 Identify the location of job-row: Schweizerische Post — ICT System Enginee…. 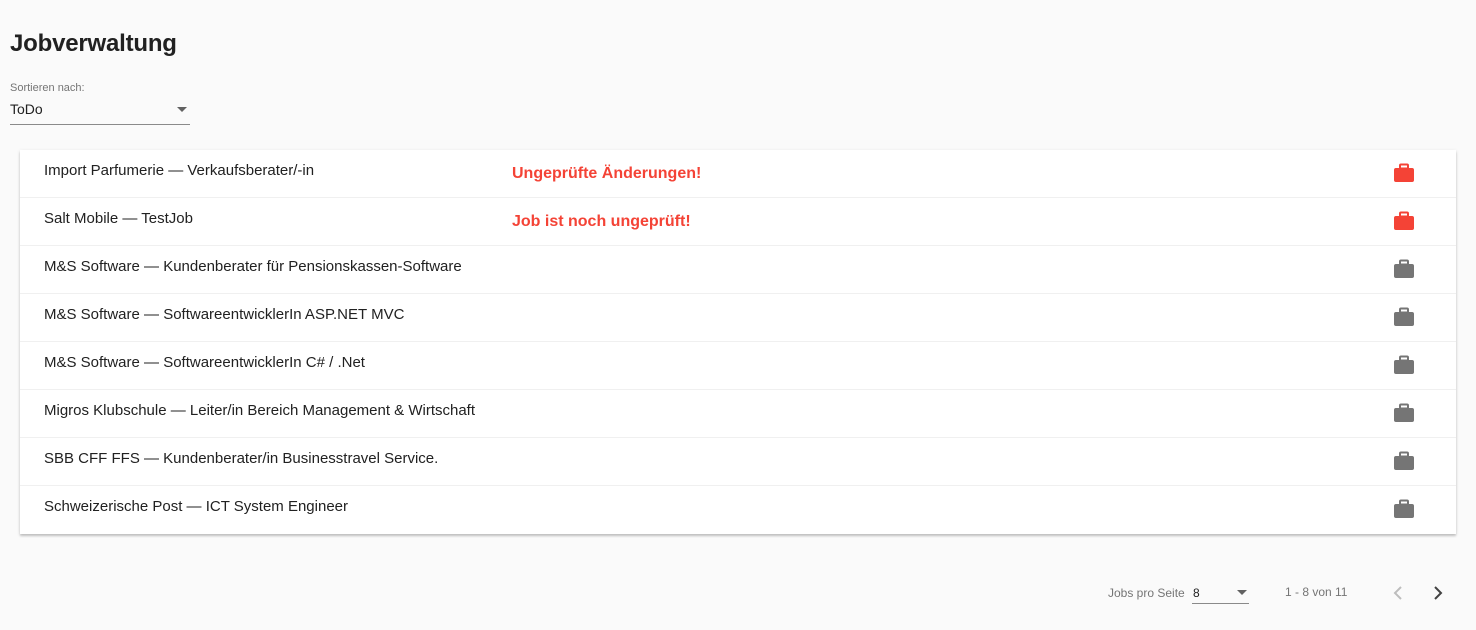
(738, 510).